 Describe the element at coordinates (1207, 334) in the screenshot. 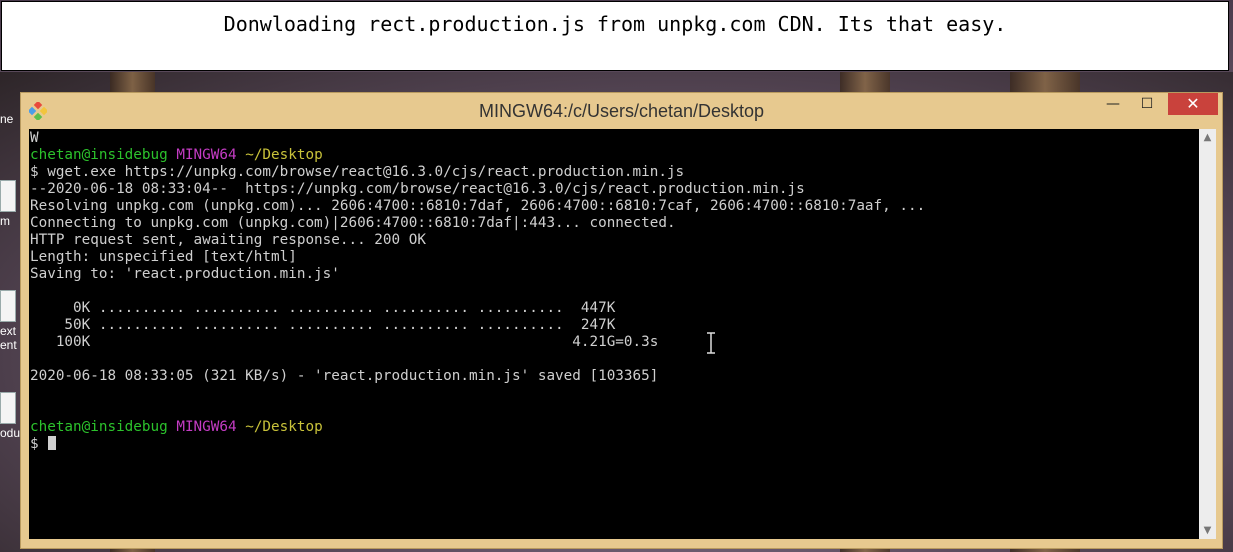

I see `vertical-scrollbar: ▲ ▼` at that location.